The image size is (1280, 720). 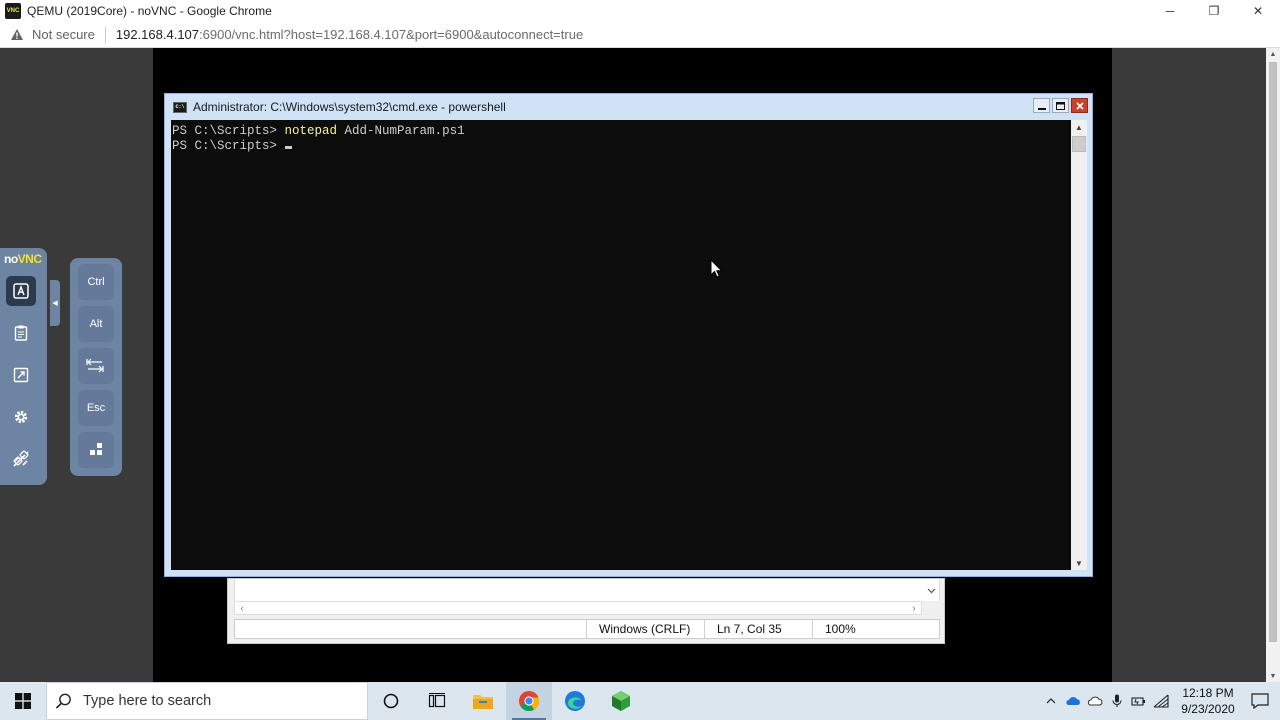 I want to click on onedrive-tray-button, so click(x=1073, y=701).